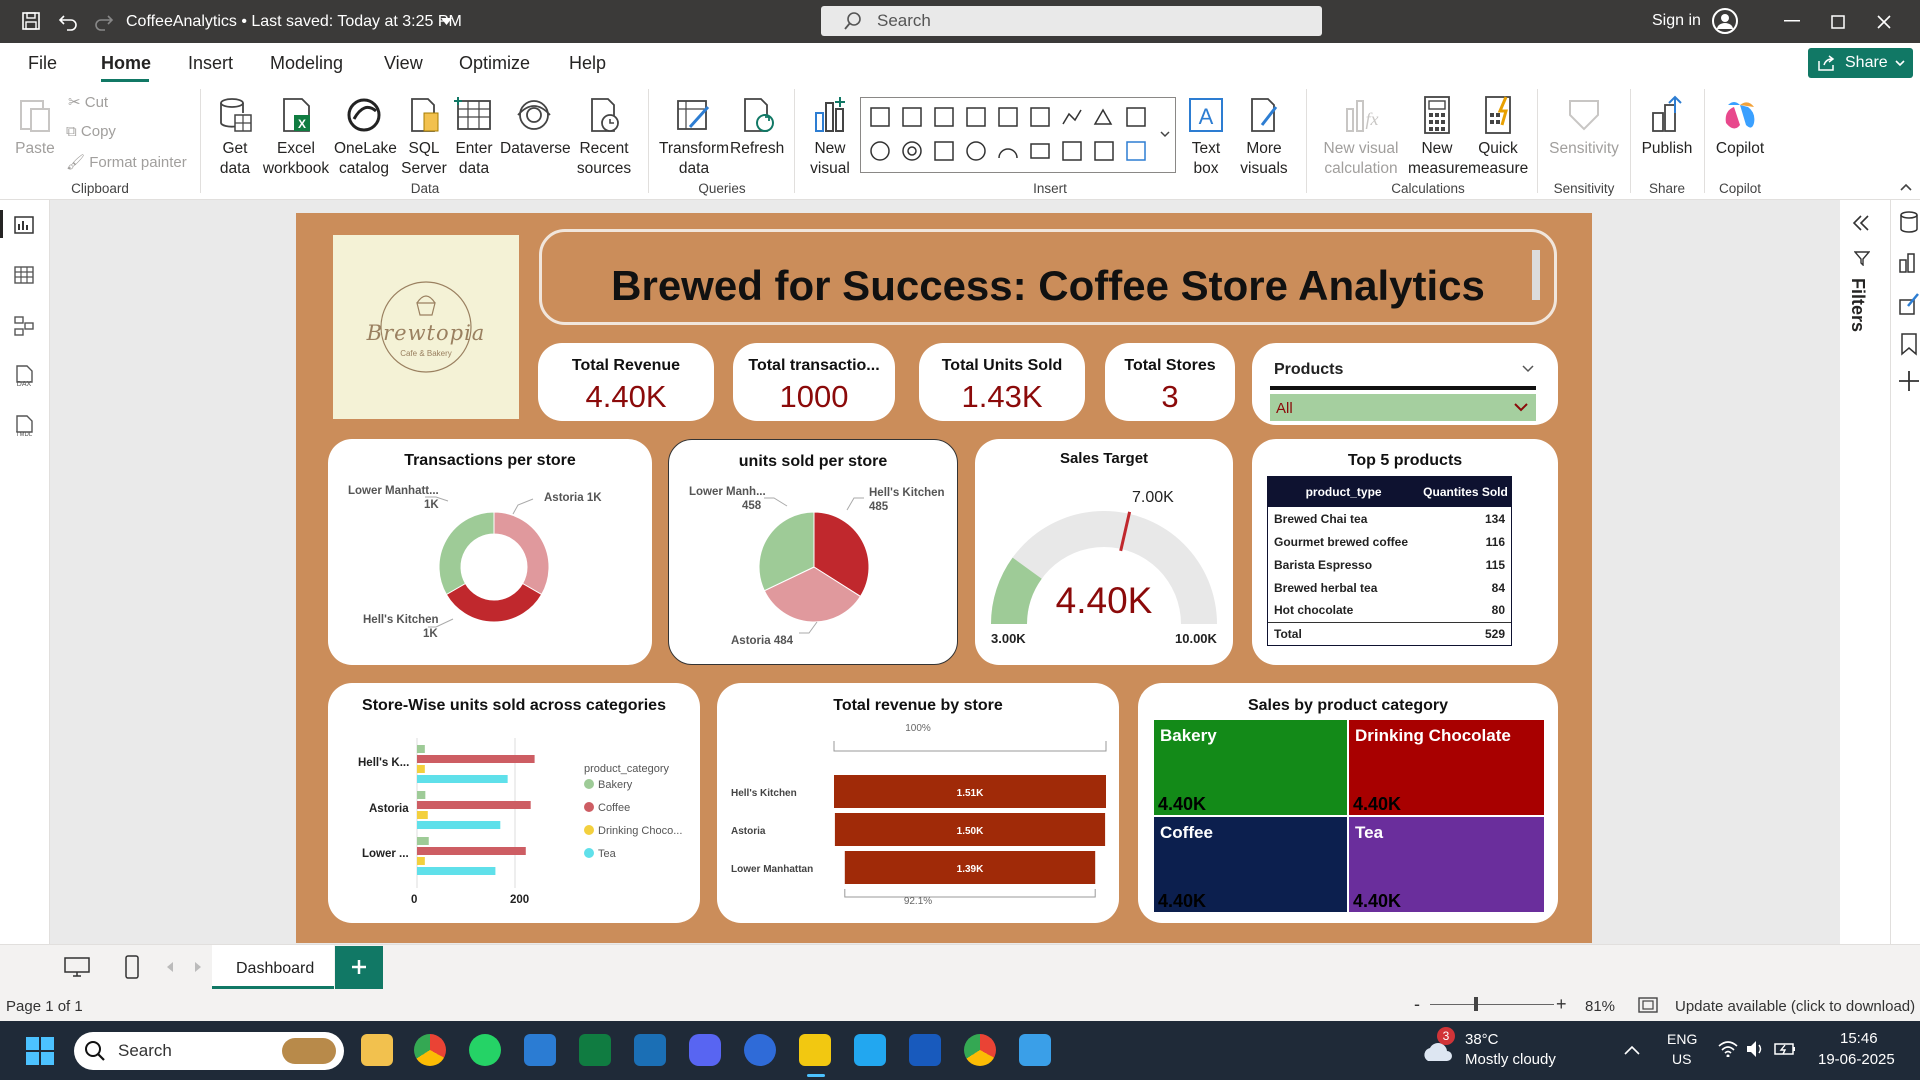 The image size is (1920, 1080). I want to click on copy-button: ⧉ Copy, so click(91, 131).